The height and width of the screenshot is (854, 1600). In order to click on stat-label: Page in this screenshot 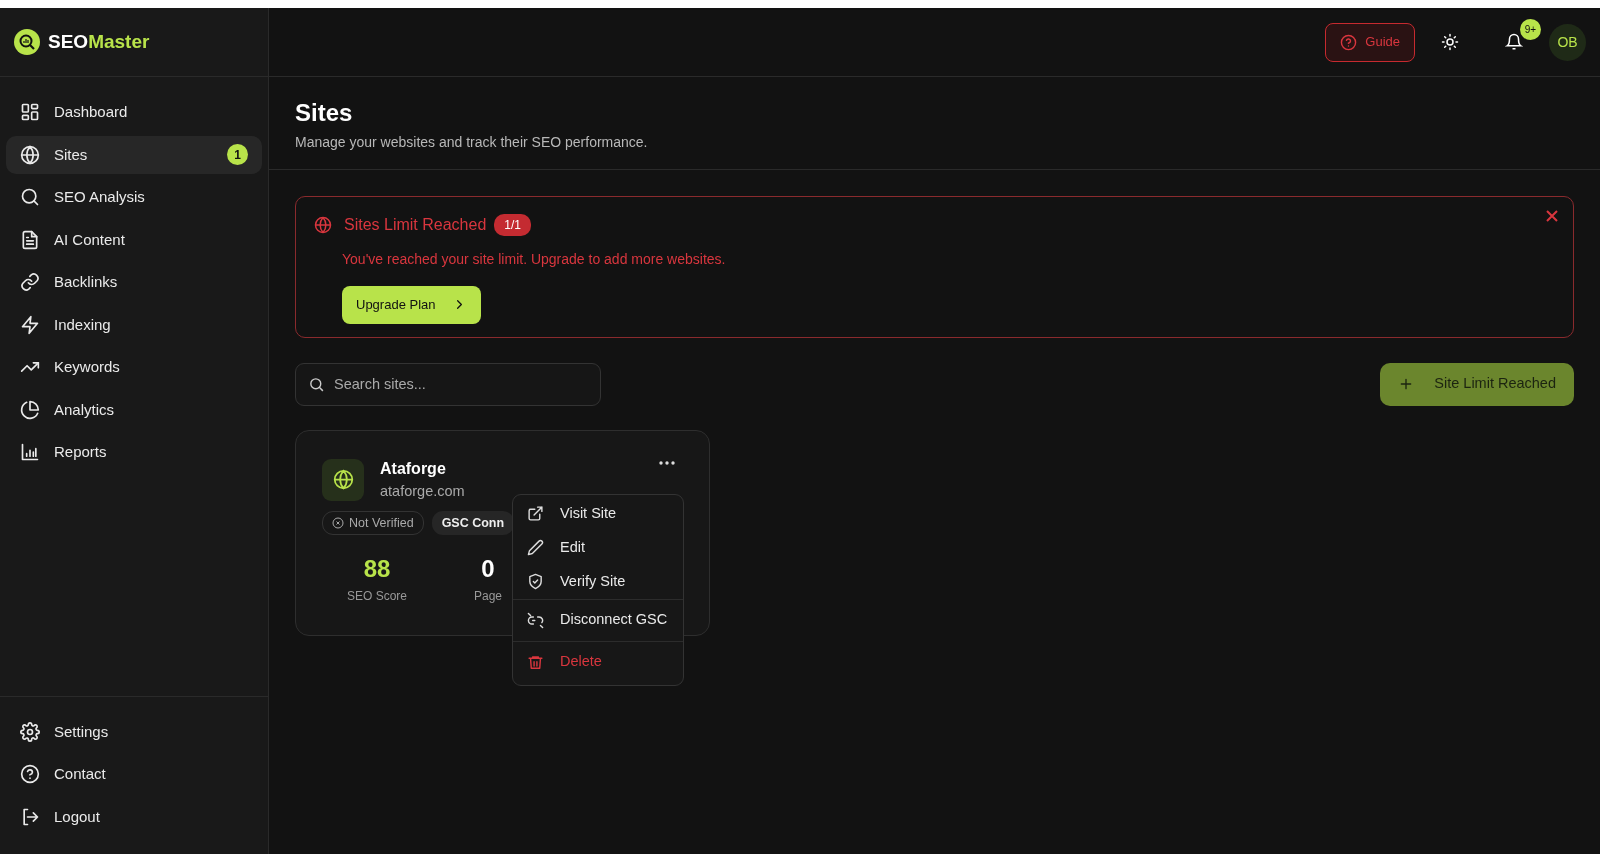, I will do `click(488, 597)`.